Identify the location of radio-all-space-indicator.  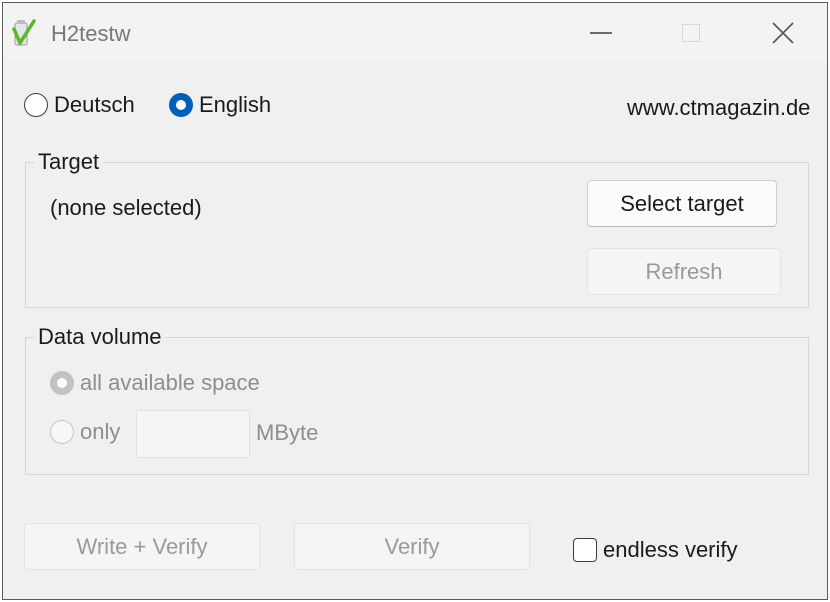
(62, 383).